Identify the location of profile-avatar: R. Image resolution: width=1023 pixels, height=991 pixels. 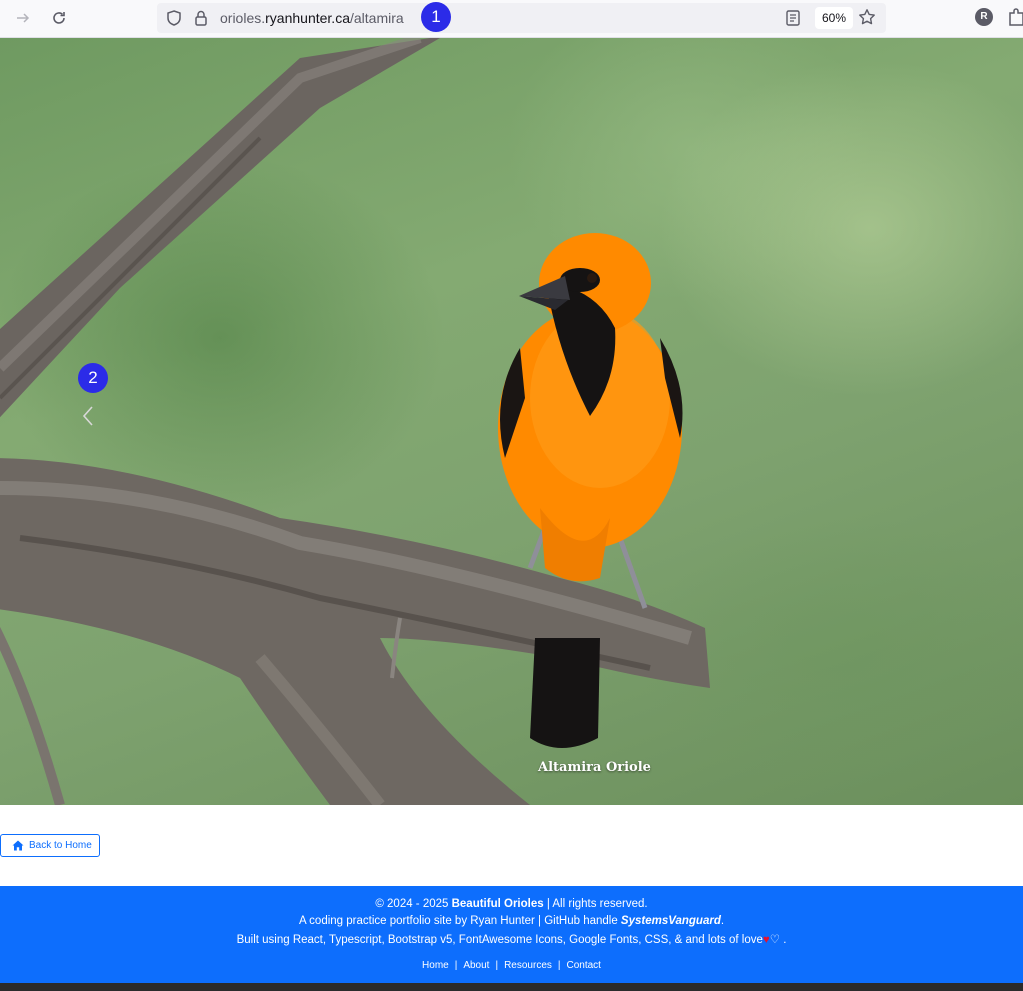
(984, 17).